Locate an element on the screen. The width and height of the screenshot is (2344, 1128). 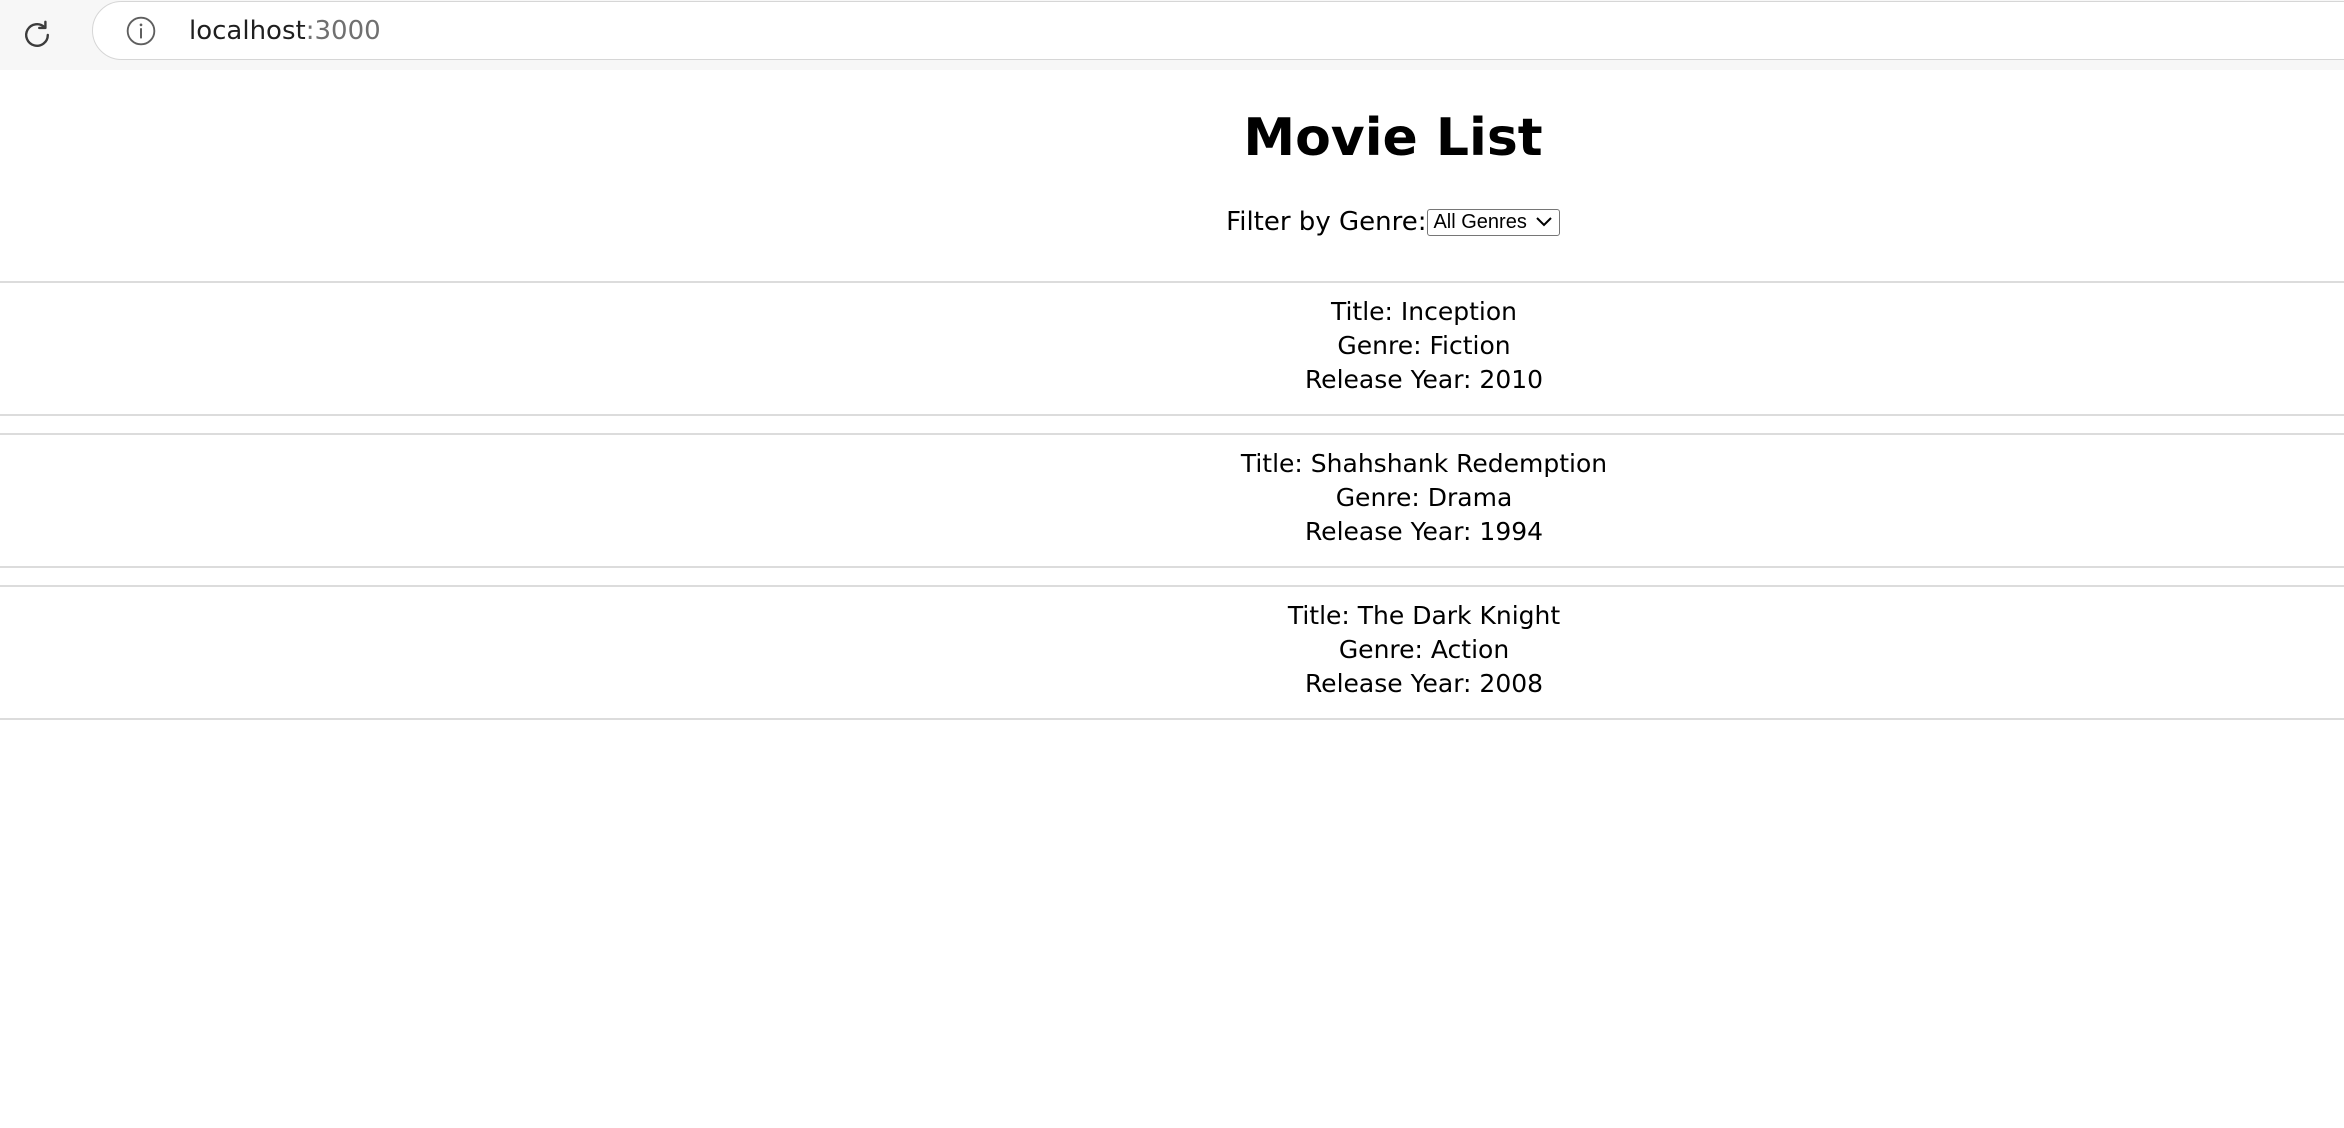
movie-genre: Genre: Action is located at coordinates (1424, 649).